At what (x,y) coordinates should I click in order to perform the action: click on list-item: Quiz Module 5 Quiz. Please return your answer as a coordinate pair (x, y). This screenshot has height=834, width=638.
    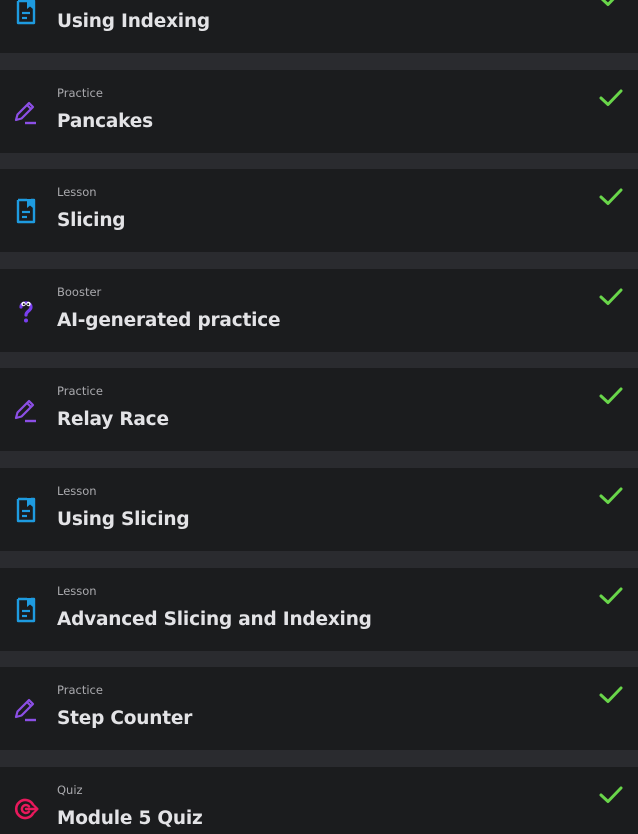
    Looking at the image, I should click on (319, 800).